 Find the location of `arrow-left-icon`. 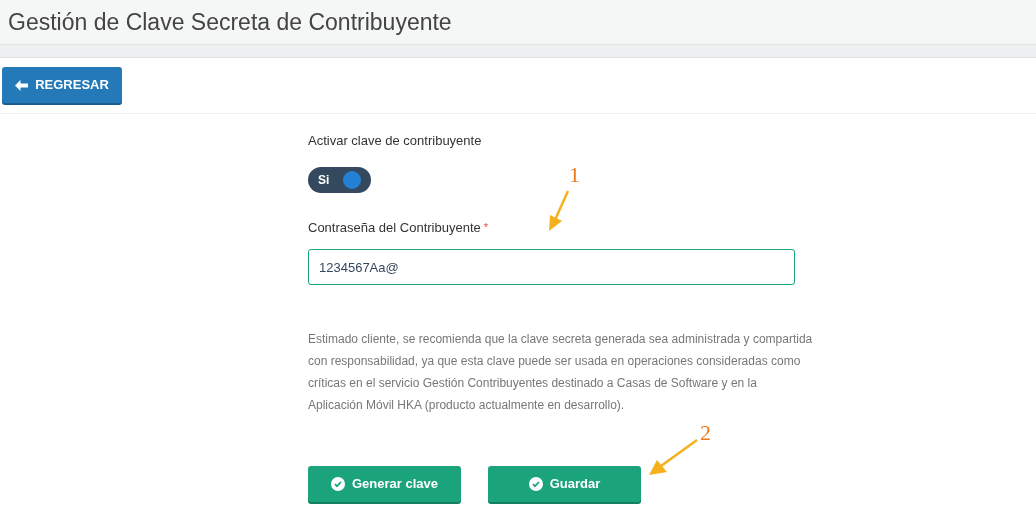

arrow-left-icon is located at coordinates (22, 85).